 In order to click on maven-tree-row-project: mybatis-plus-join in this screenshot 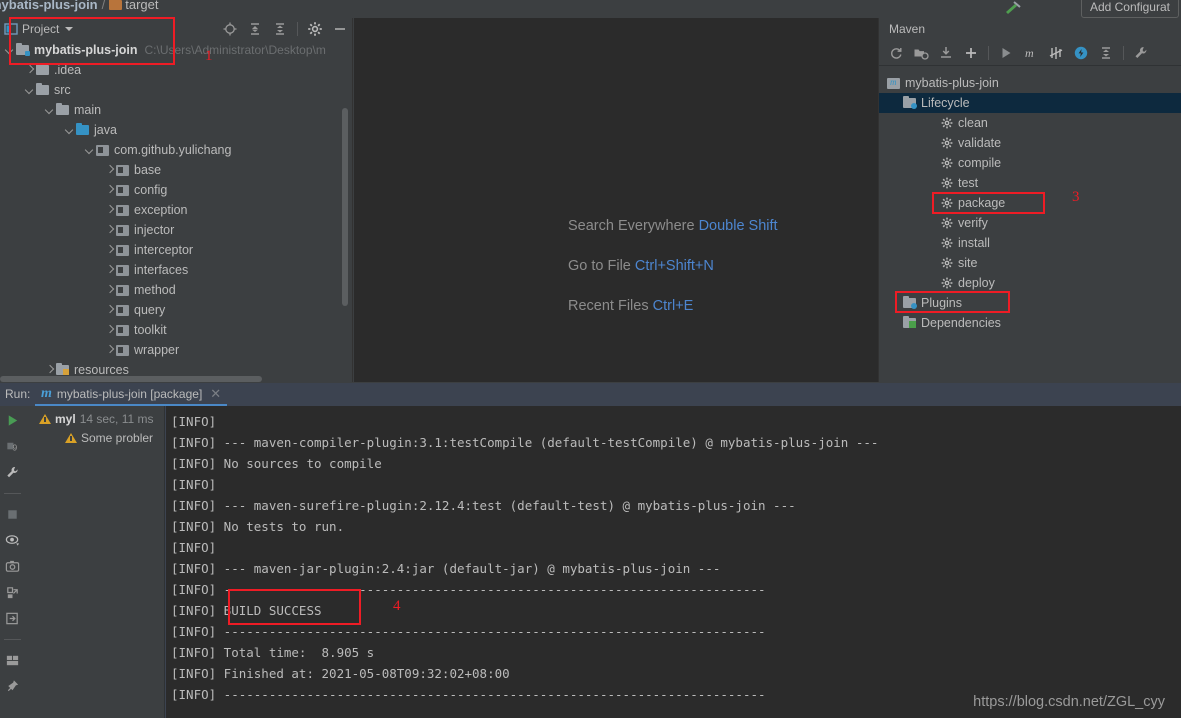, I will do `click(1030, 83)`.